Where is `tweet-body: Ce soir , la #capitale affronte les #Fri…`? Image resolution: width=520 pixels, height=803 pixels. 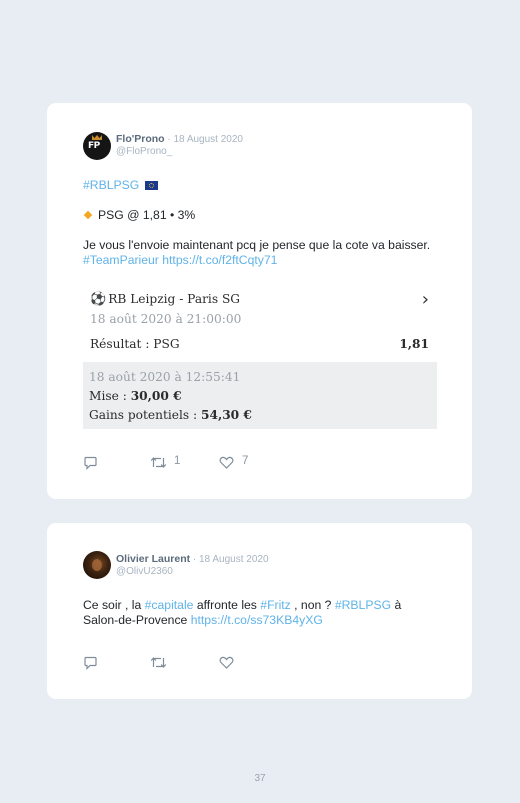
tweet-body: Ce soir , la #capitale affronte les #Fri… is located at coordinates (258, 613).